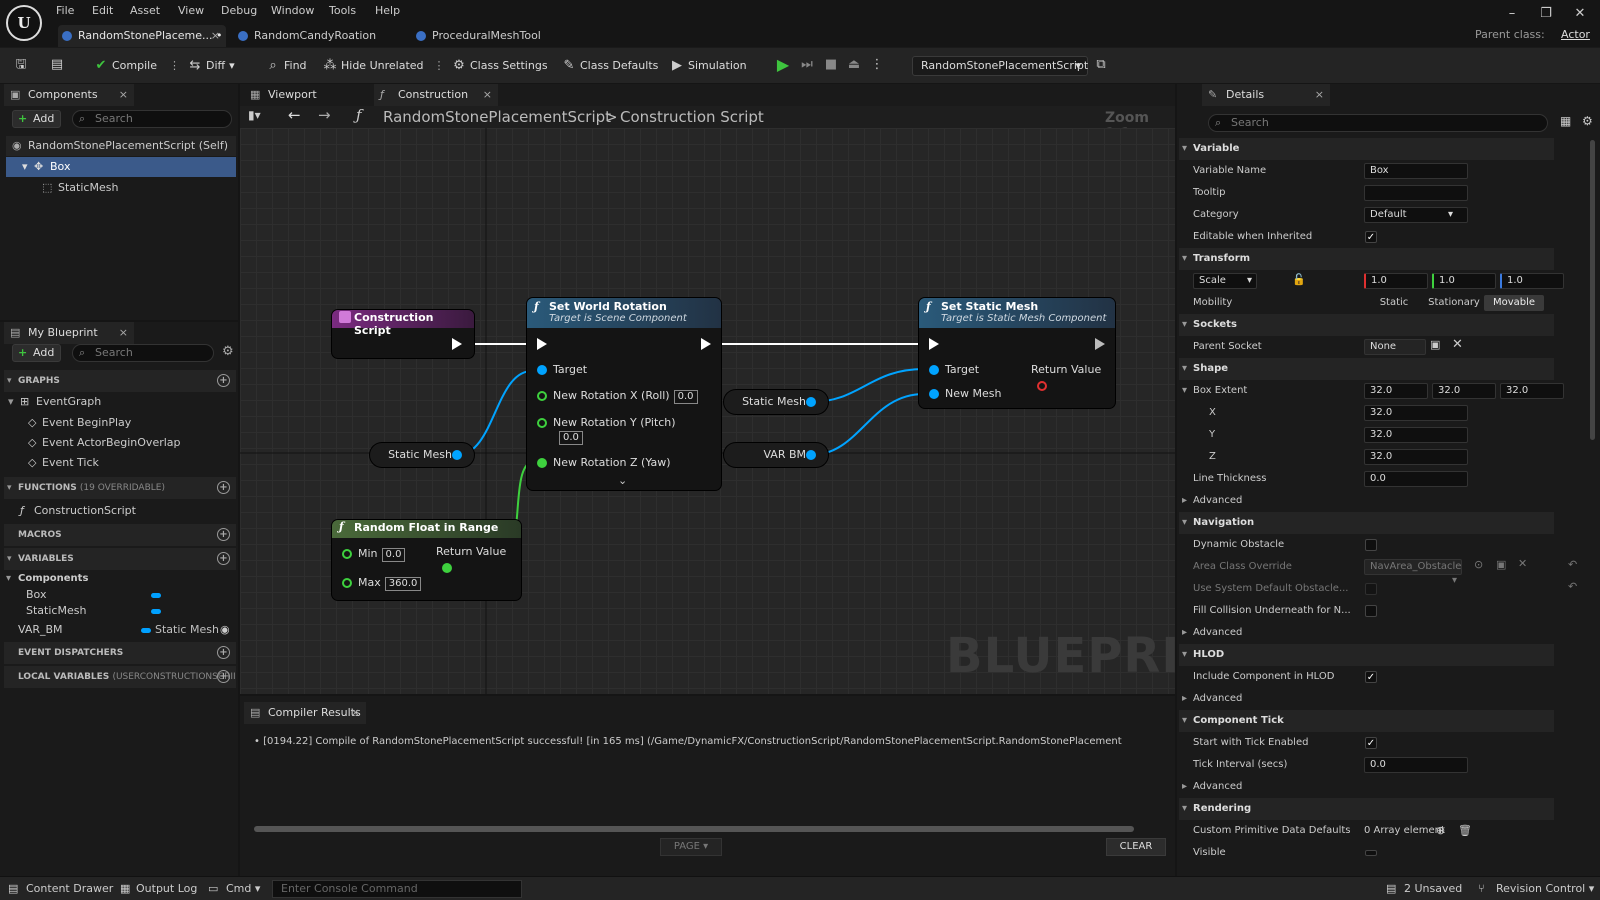 Image resolution: width=1600 pixels, height=900 pixels. Describe the element at coordinates (1464, 281) in the screenshot. I see `scale-y-input: 1.0` at that location.